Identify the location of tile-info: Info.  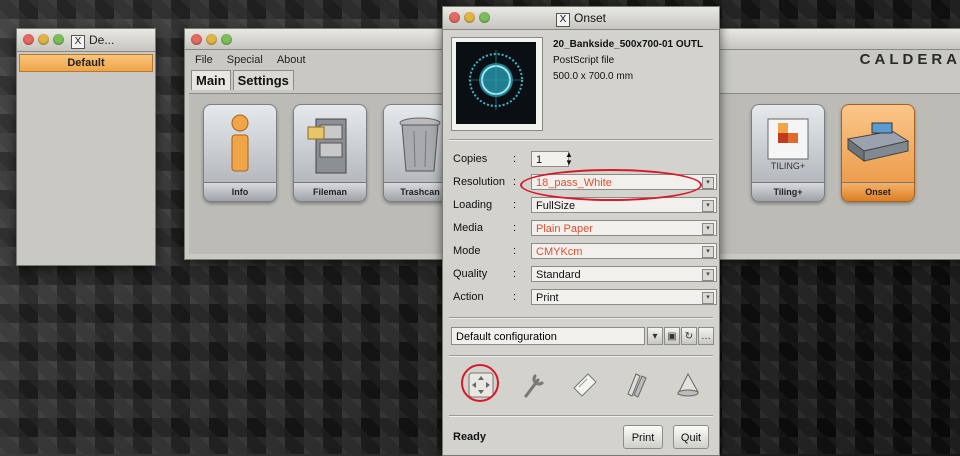
(240, 153).